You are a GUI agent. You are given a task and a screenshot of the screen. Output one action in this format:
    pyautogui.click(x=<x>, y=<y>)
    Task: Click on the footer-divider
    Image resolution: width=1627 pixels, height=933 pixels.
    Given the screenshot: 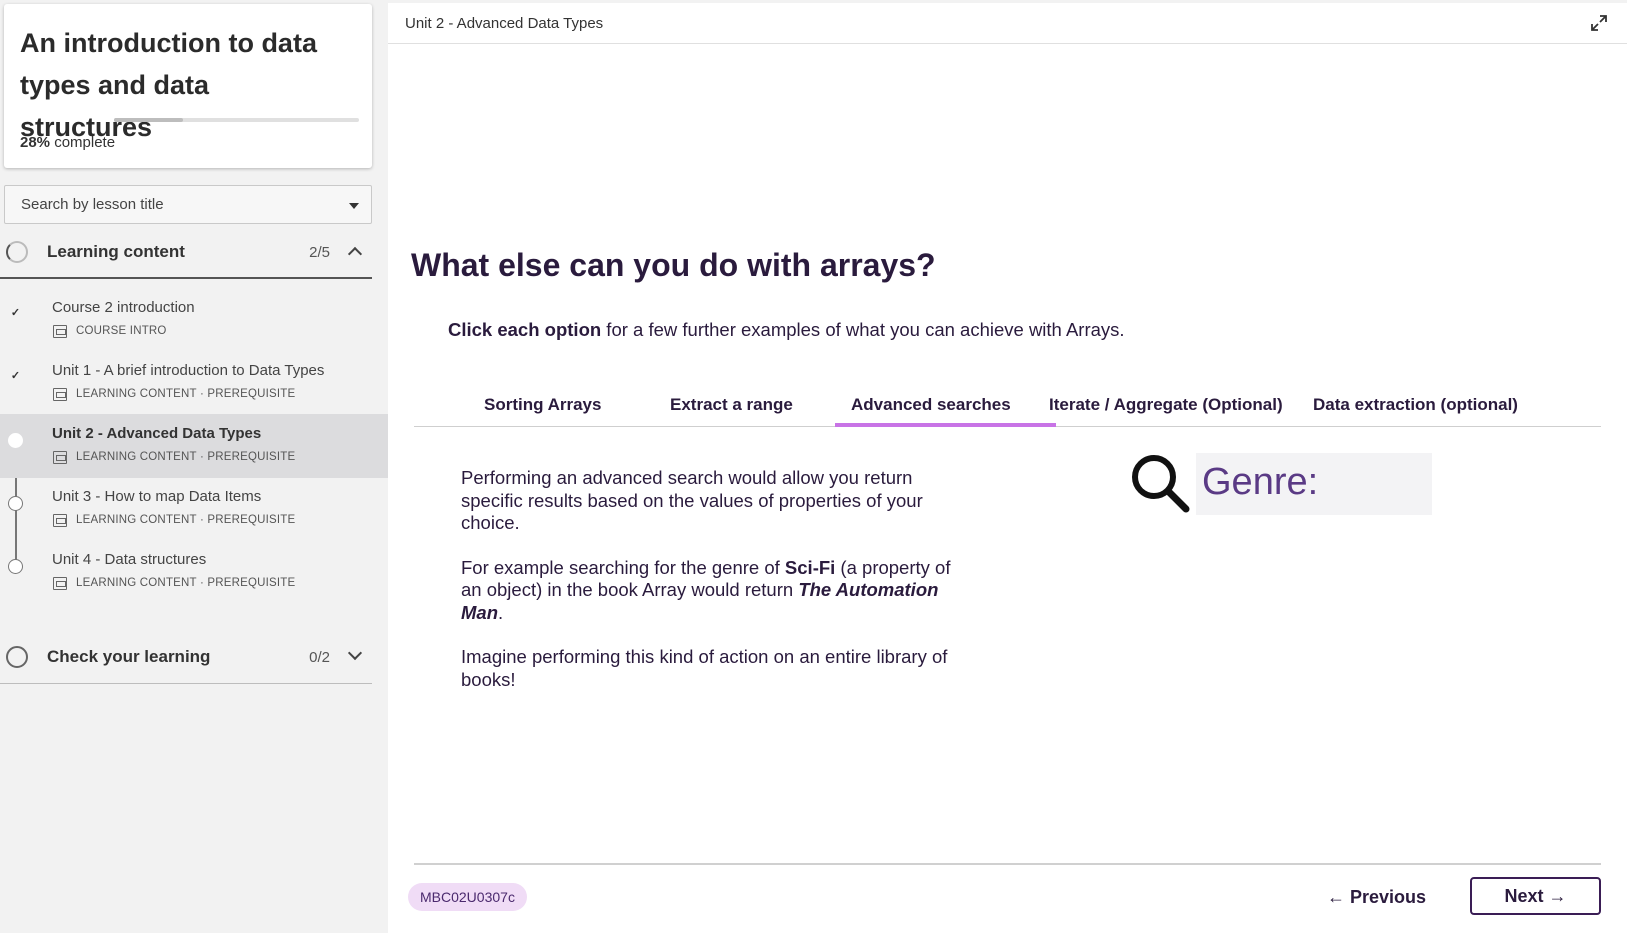 What is the action you would take?
    pyautogui.click(x=1007, y=864)
    